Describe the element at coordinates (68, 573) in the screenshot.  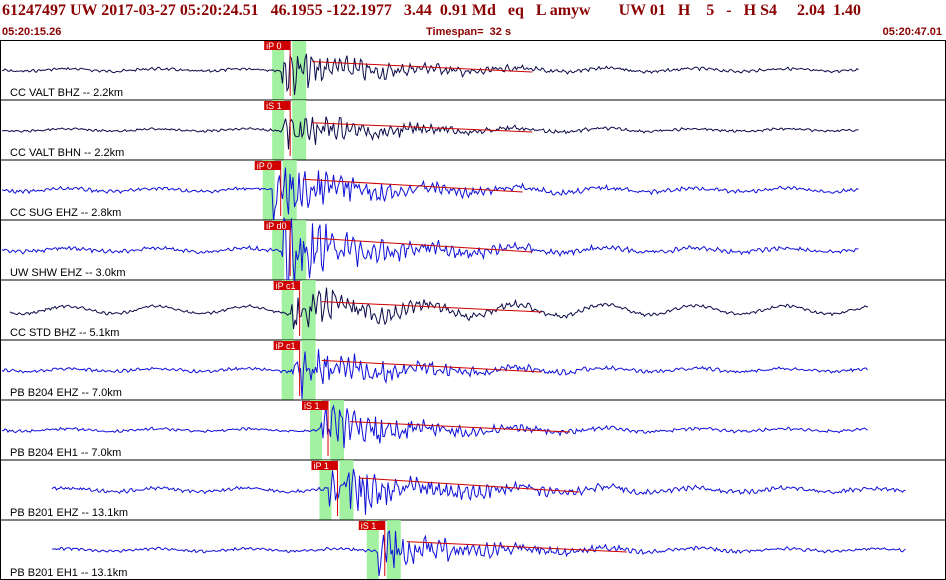
I see `station-label: PB B201 EH1 -- 13.1km` at that location.